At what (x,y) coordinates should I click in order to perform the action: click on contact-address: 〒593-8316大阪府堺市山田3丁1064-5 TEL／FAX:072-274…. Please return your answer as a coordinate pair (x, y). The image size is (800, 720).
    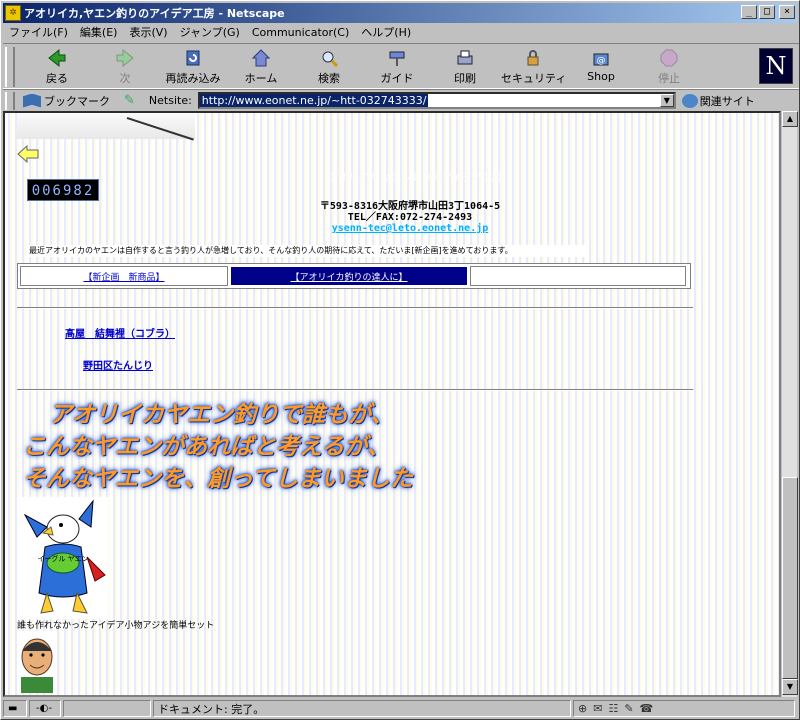
    Looking at the image, I should click on (410, 217).